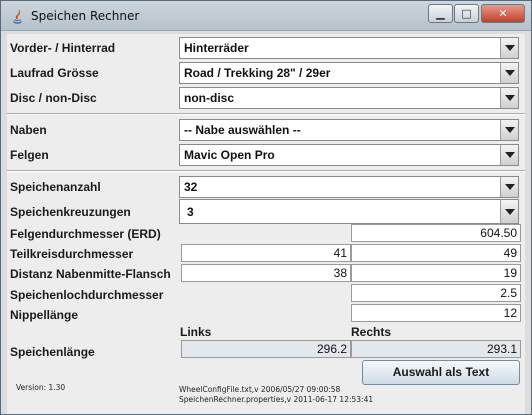 This screenshot has height=415, width=532. Describe the element at coordinates (349, 48) in the screenshot. I see `combo-vorder-hinterrad: Hinterräder` at that location.